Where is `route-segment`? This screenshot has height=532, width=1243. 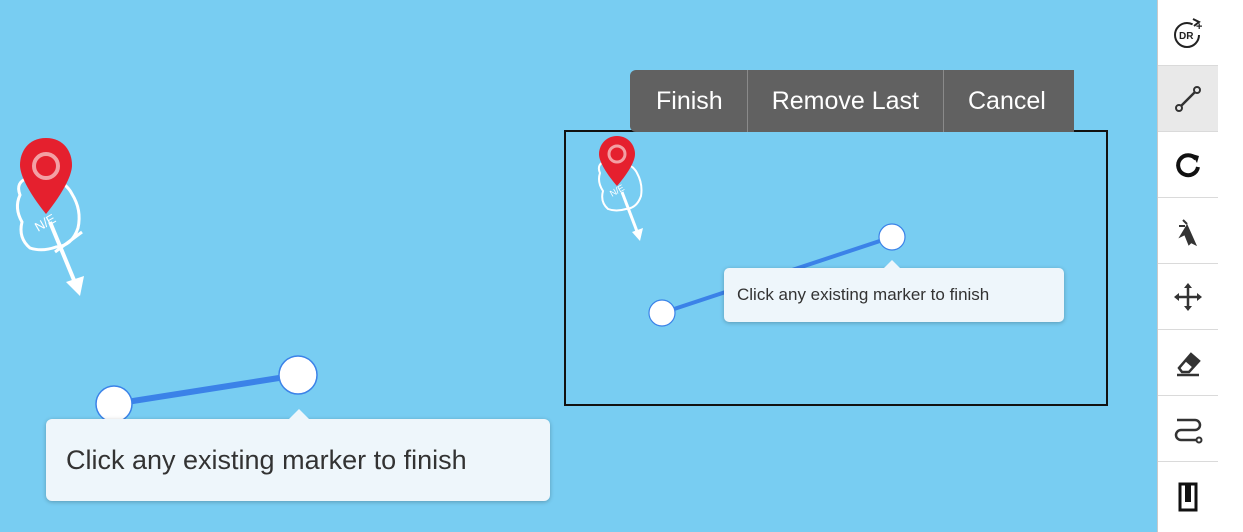
route-segment is located at coordinates (206, 389).